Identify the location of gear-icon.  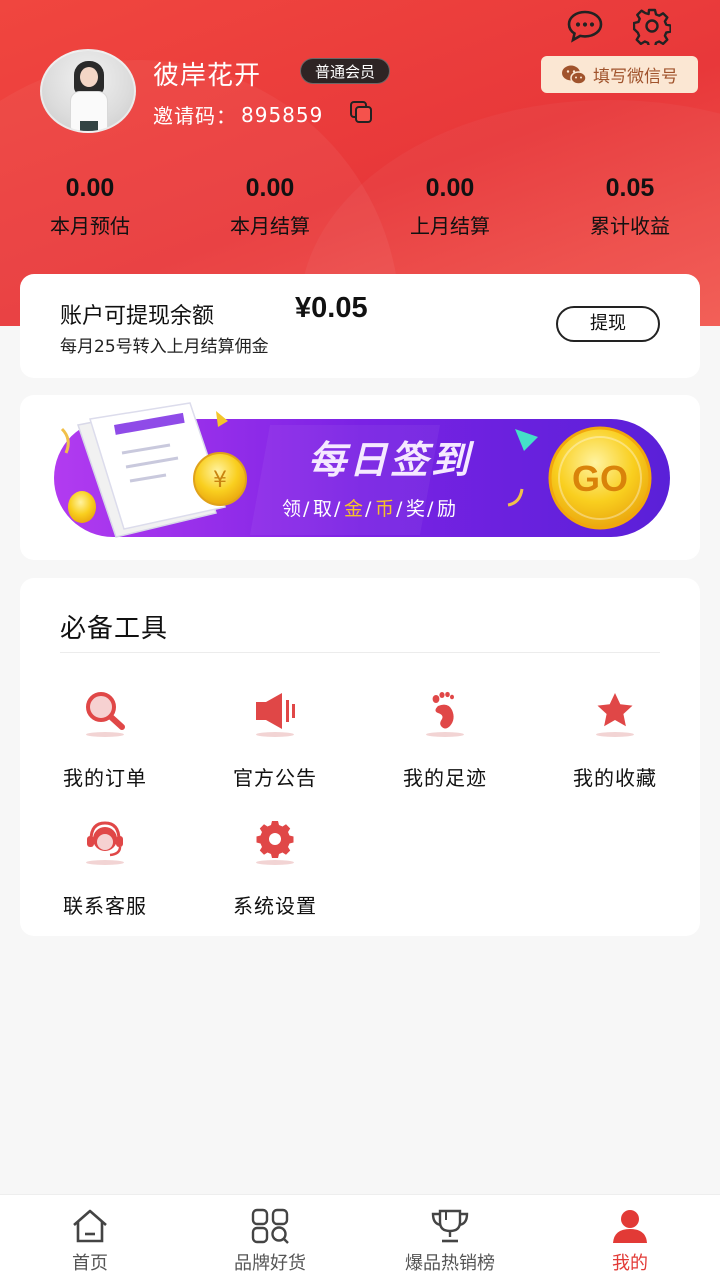
(275, 844).